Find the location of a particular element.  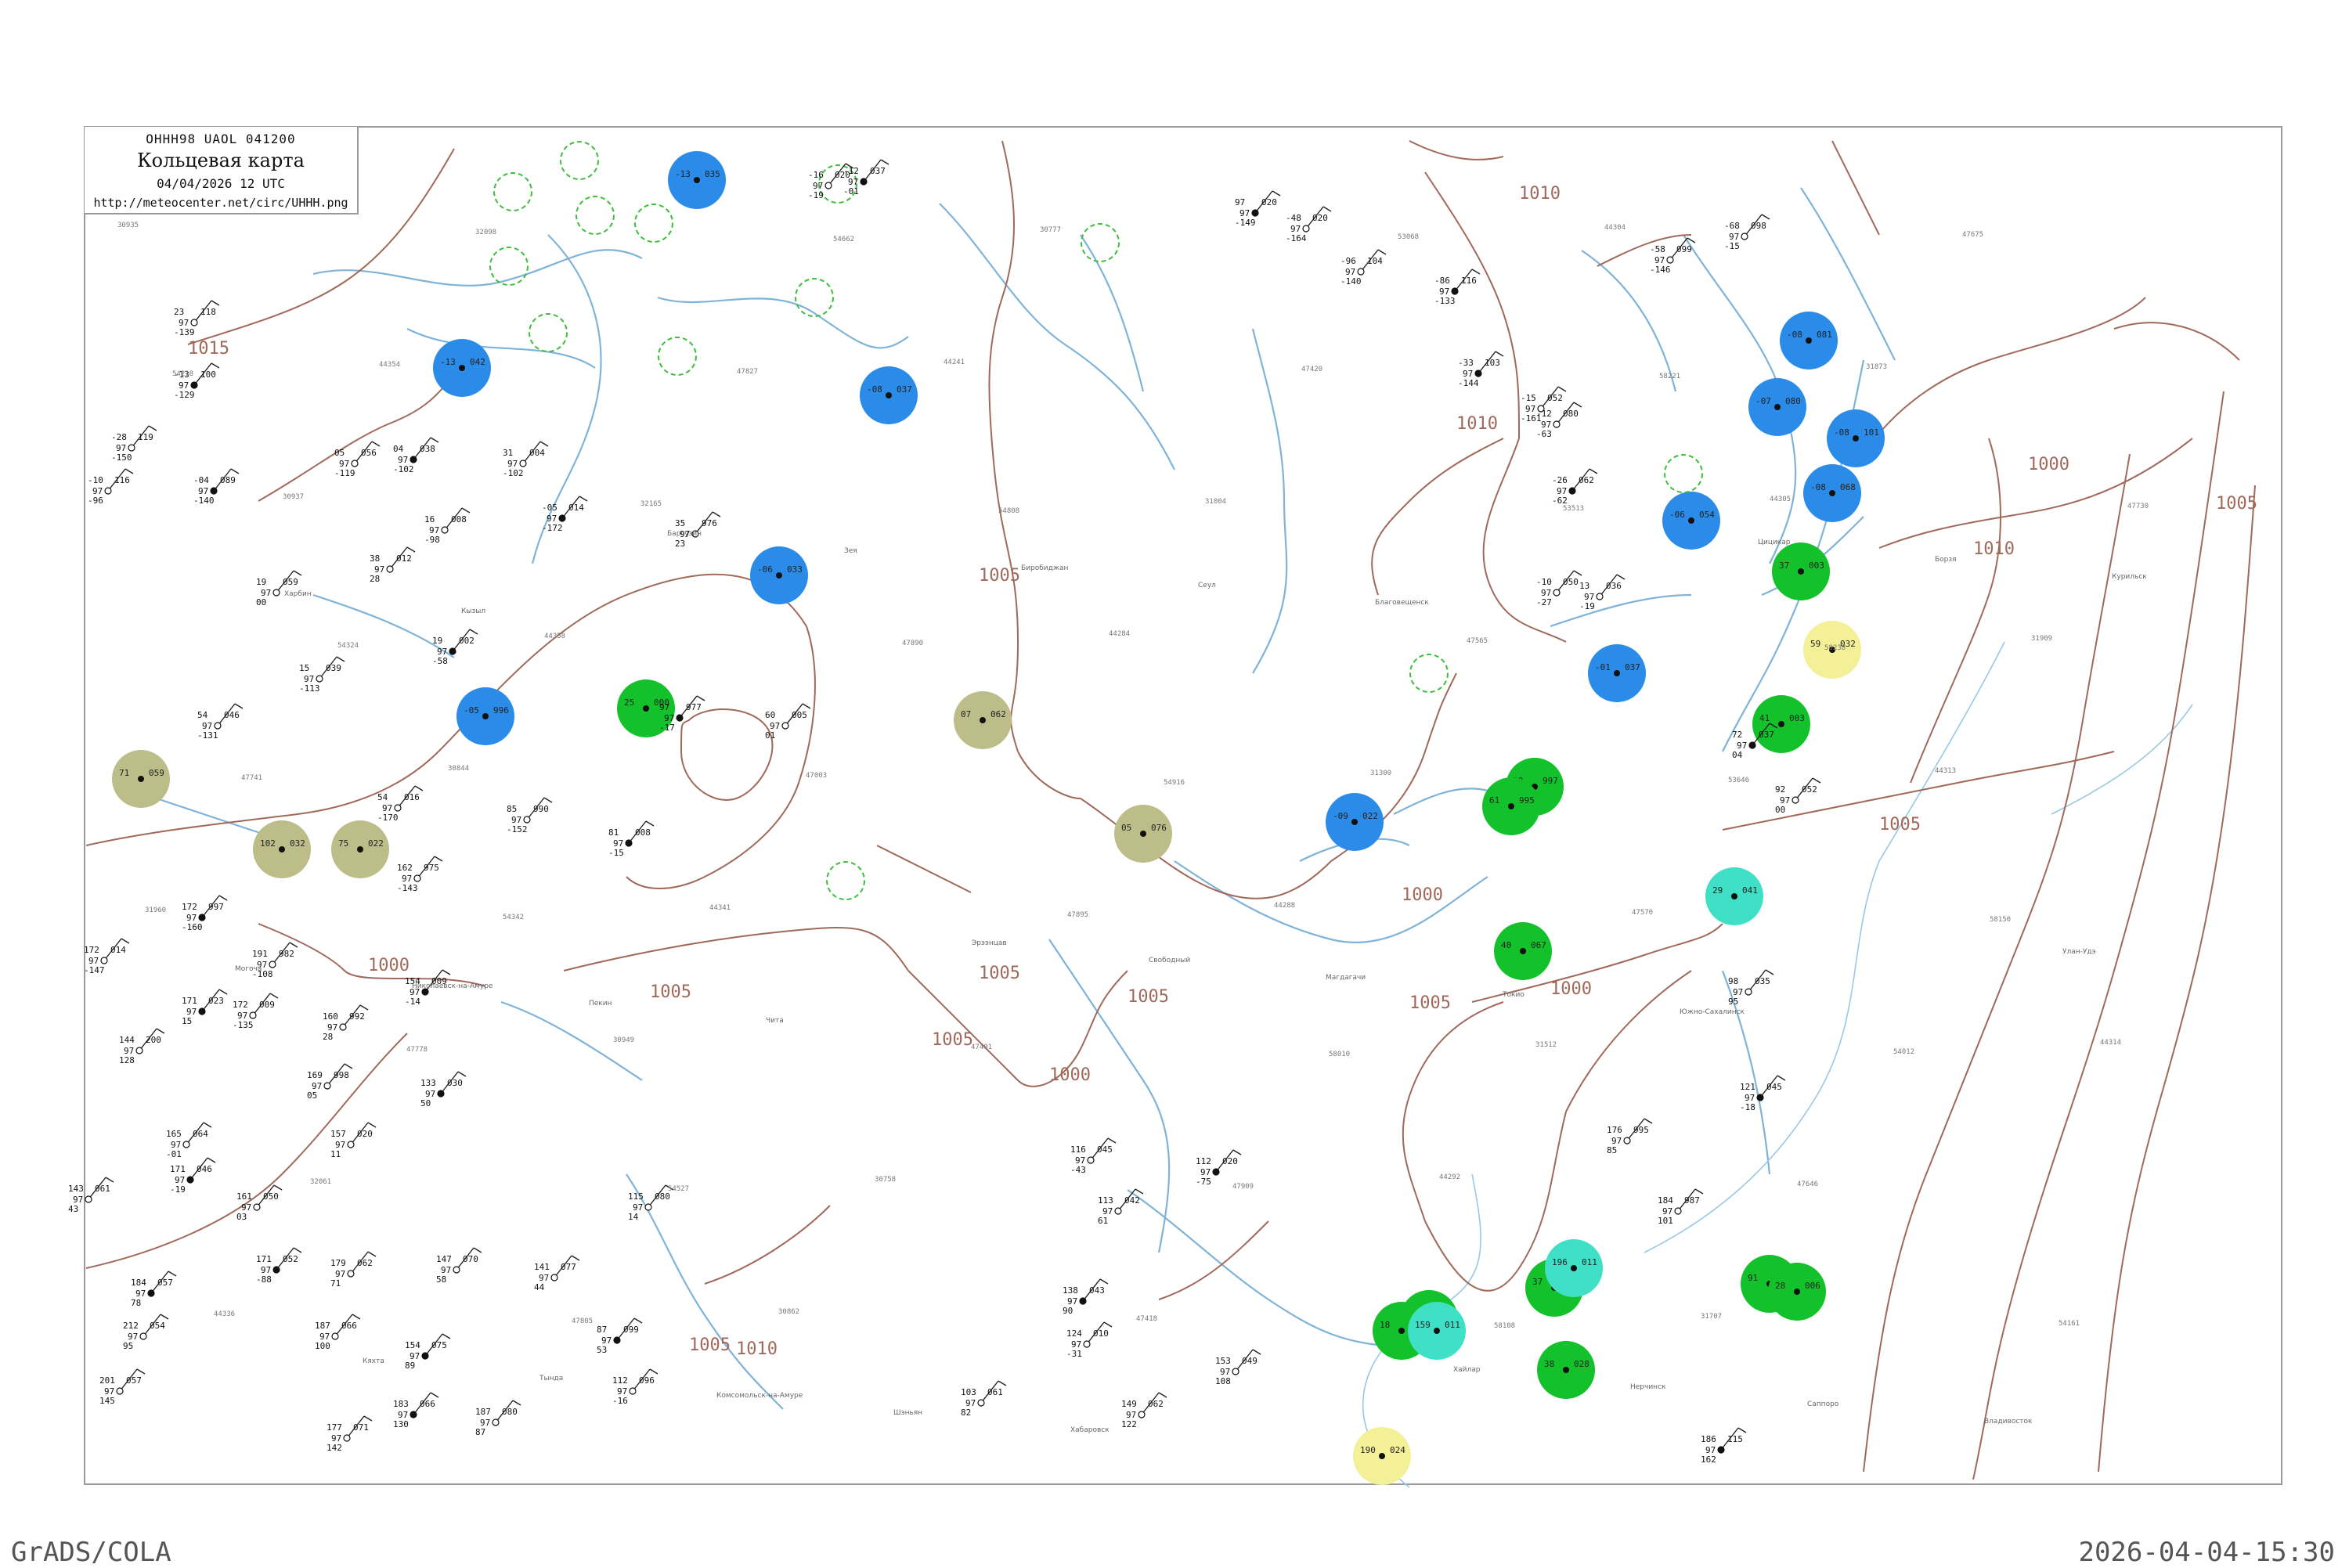

station-id: 44336 is located at coordinates (224, 1314).